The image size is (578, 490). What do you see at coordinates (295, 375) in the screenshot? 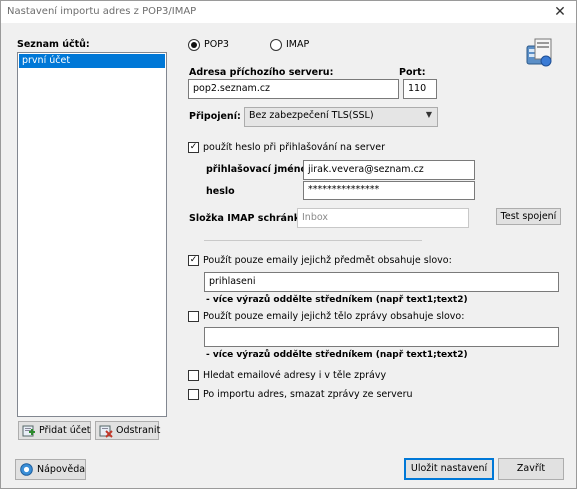
I see `search-body-label: Hledat emailové adresy i v těle zprávy` at bounding box center [295, 375].